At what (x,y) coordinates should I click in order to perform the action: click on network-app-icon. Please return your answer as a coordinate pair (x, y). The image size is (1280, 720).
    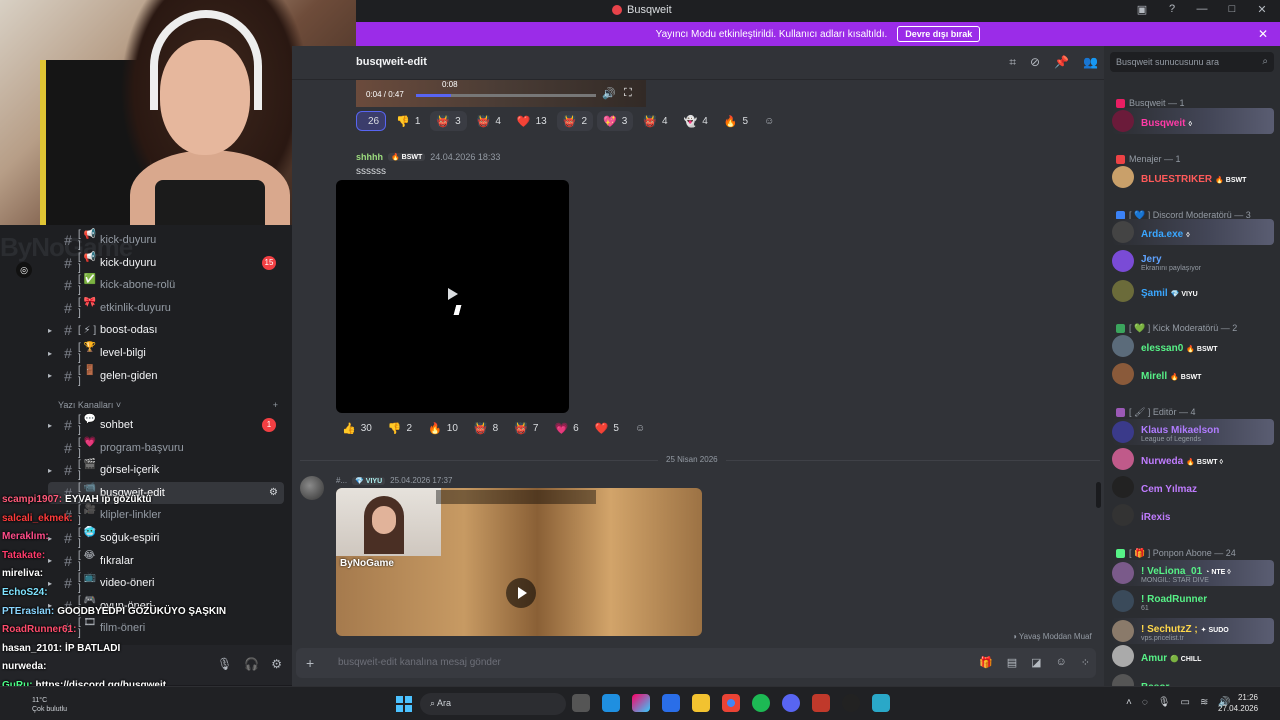
    Looking at the image, I should click on (881, 703).